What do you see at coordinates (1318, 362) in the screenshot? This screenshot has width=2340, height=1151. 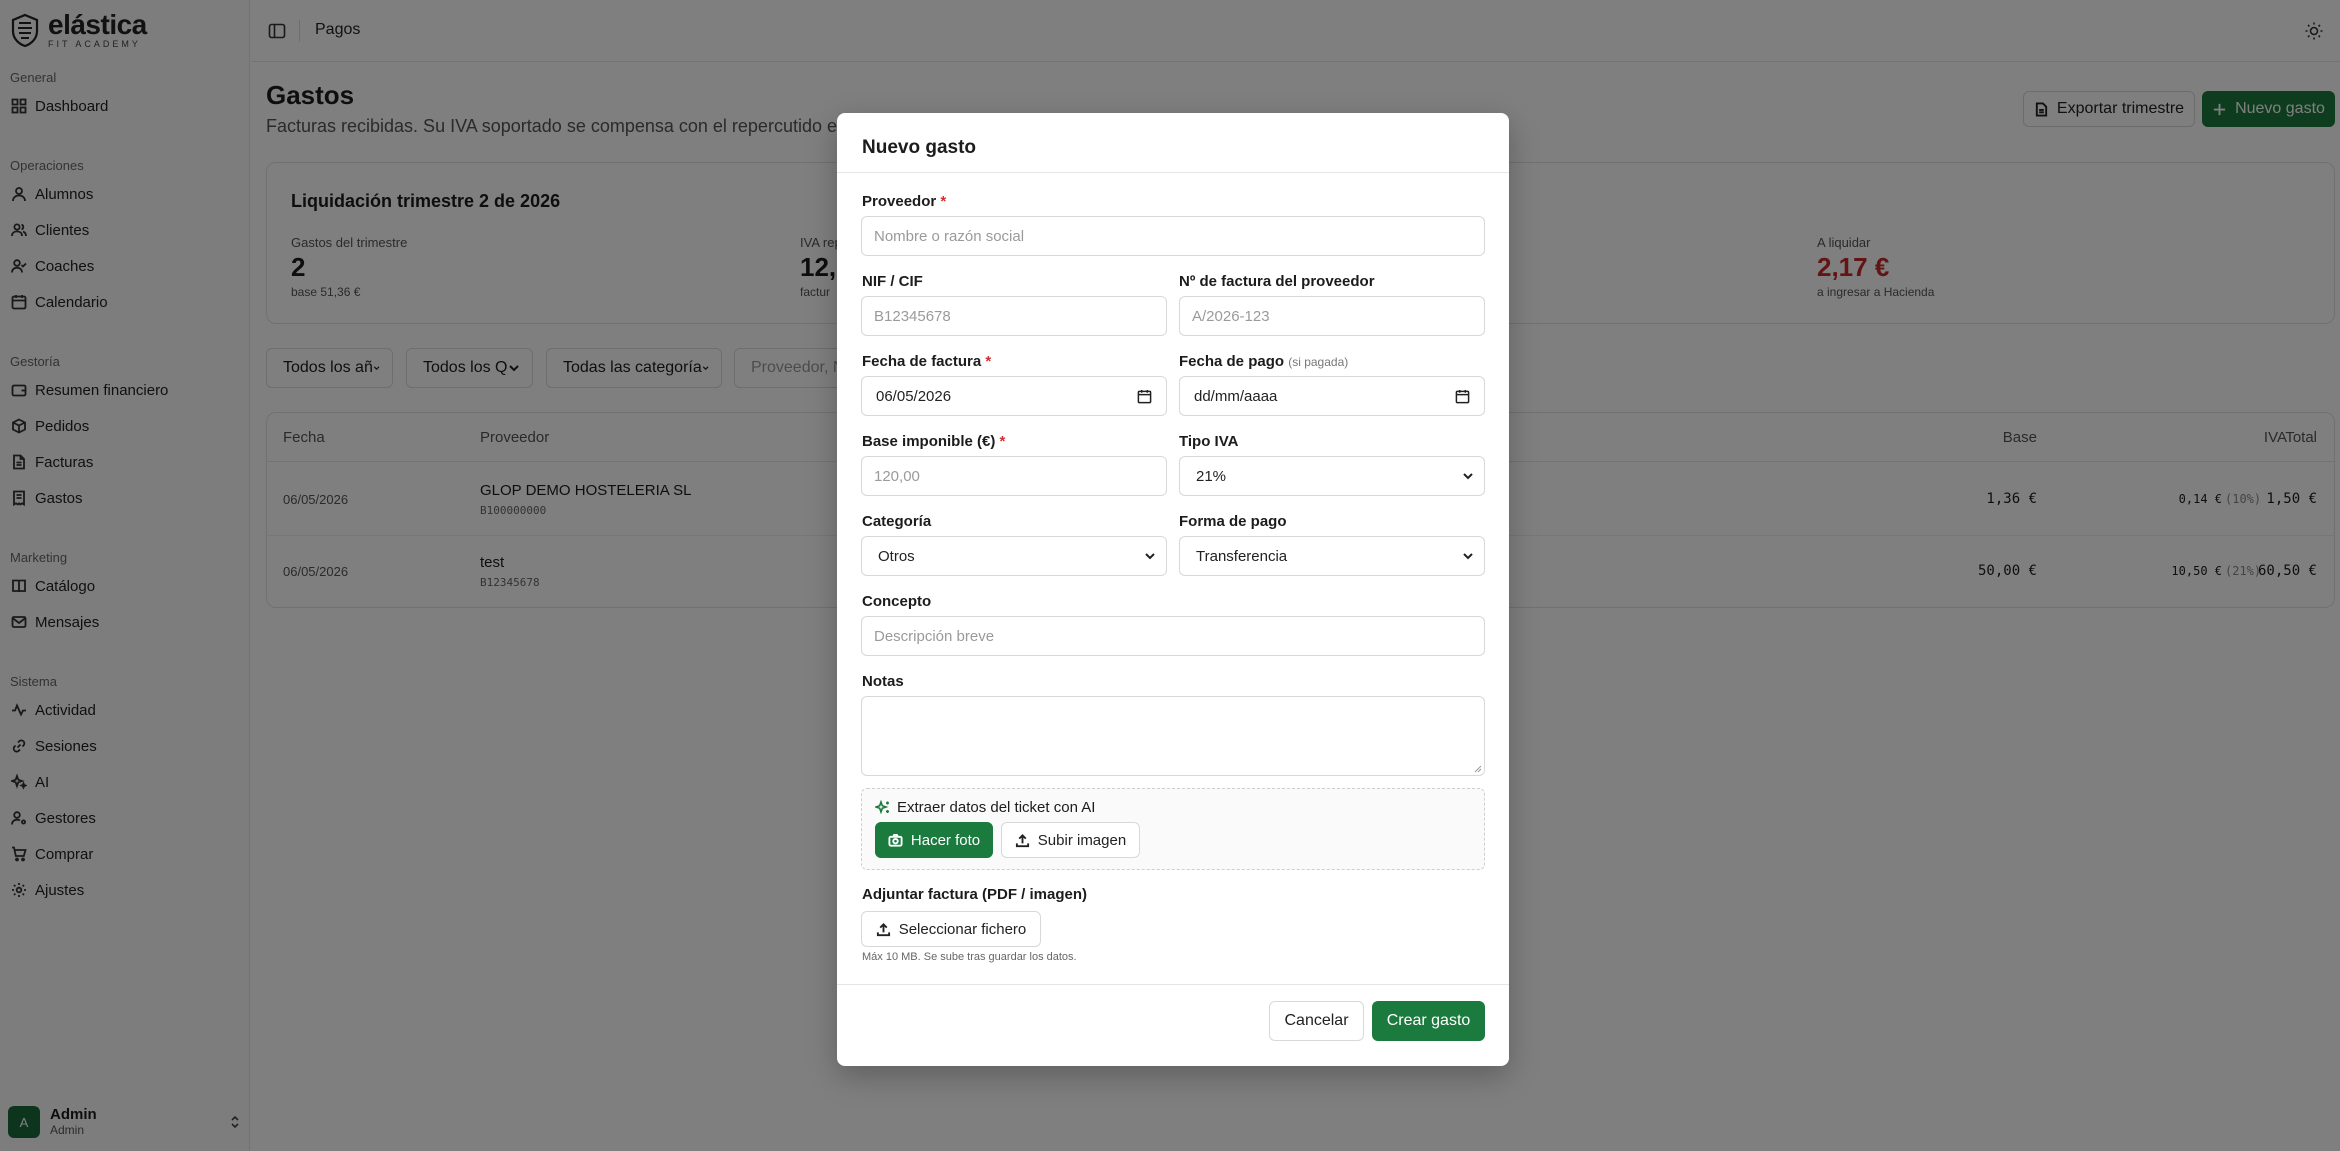 I see `payment-date-hint: (si pagada)` at bounding box center [1318, 362].